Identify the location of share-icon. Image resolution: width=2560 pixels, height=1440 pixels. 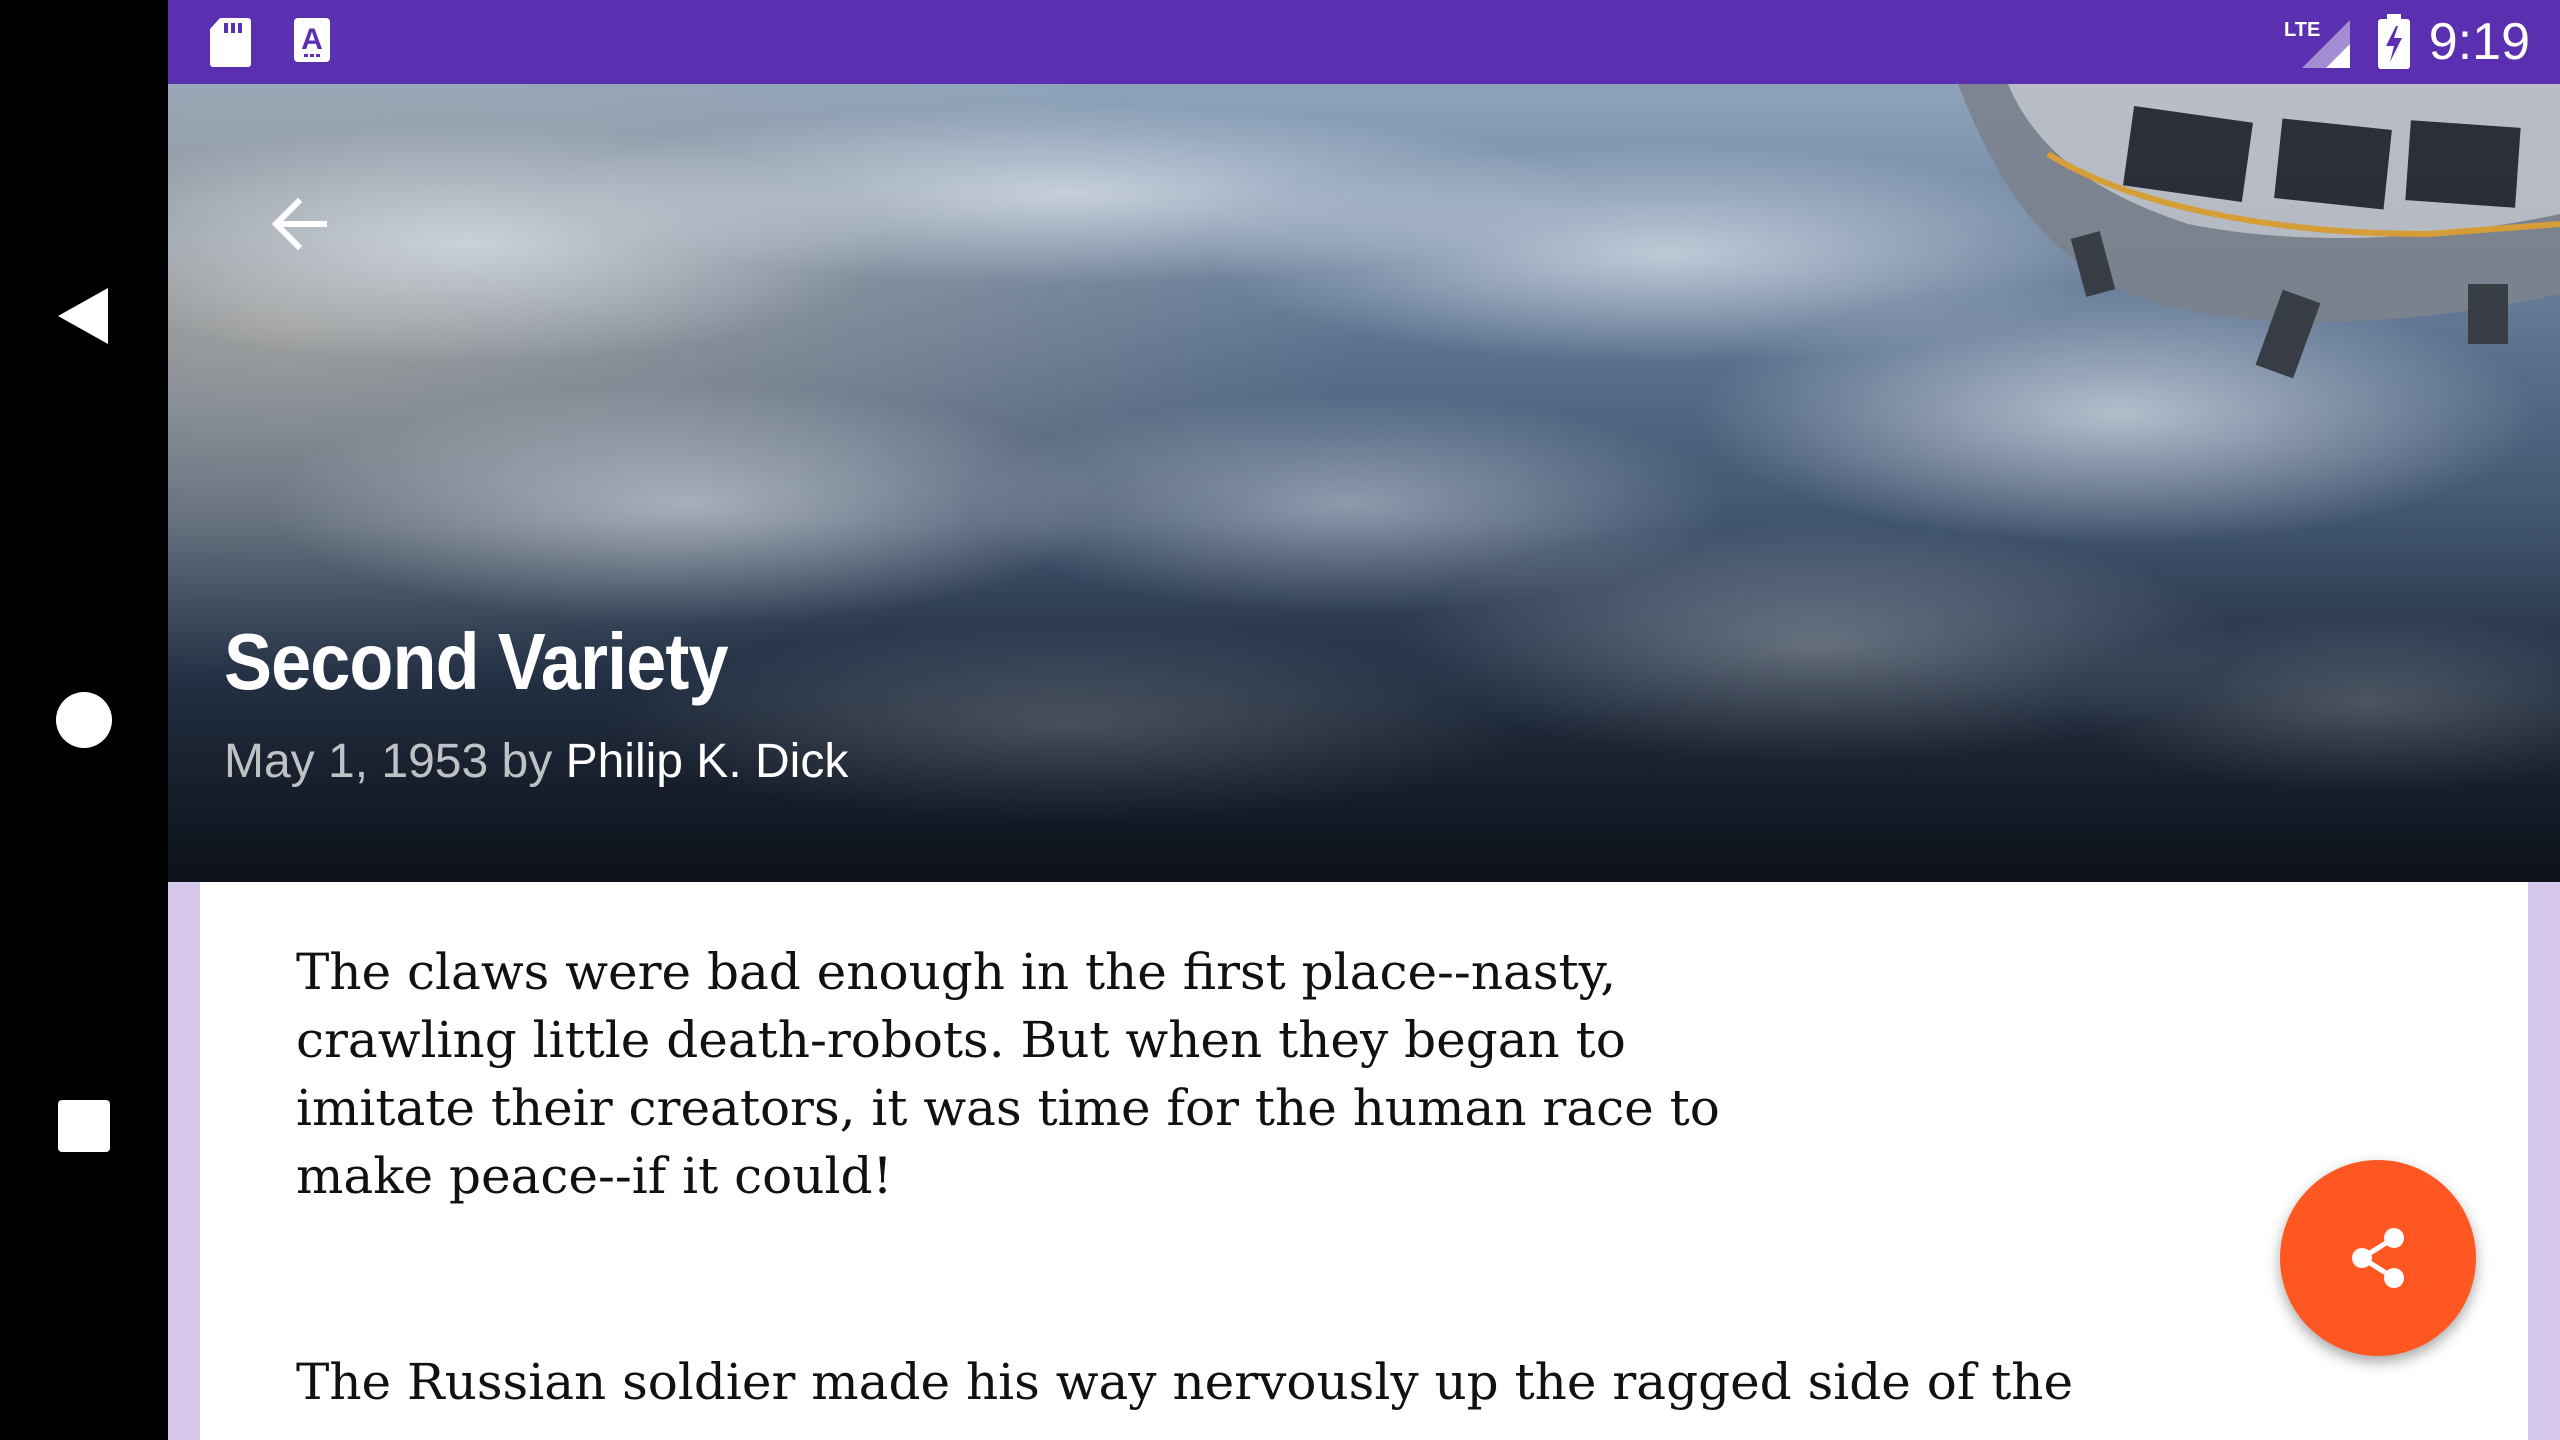
(2378, 1258).